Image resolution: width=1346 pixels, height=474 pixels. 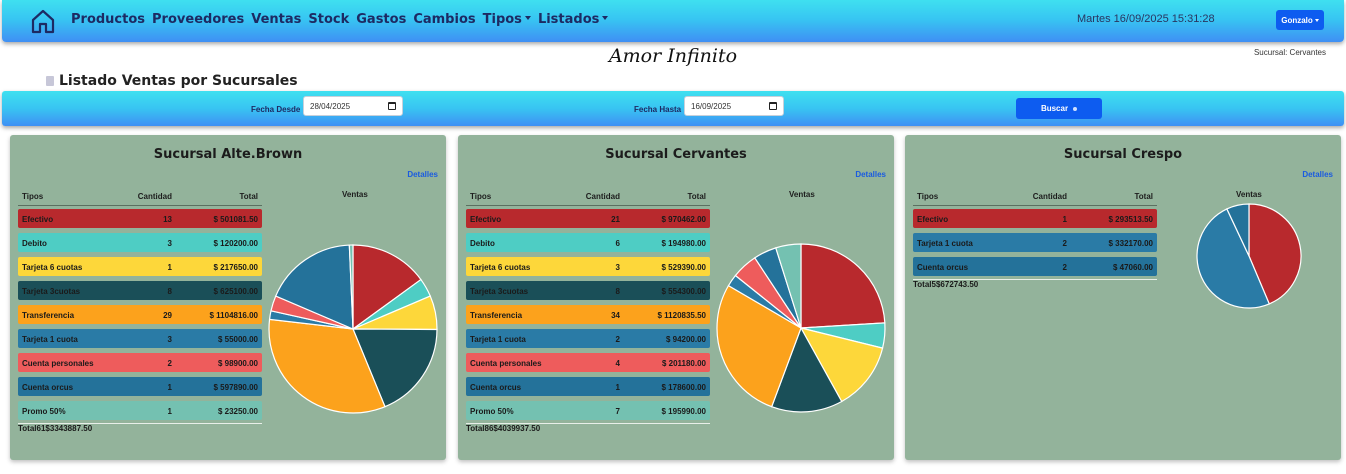 What do you see at coordinates (140, 218) in the screenshot?
I see `table-row: Efectivo 13 $ 501081.50` at bounding box center [140, 218].